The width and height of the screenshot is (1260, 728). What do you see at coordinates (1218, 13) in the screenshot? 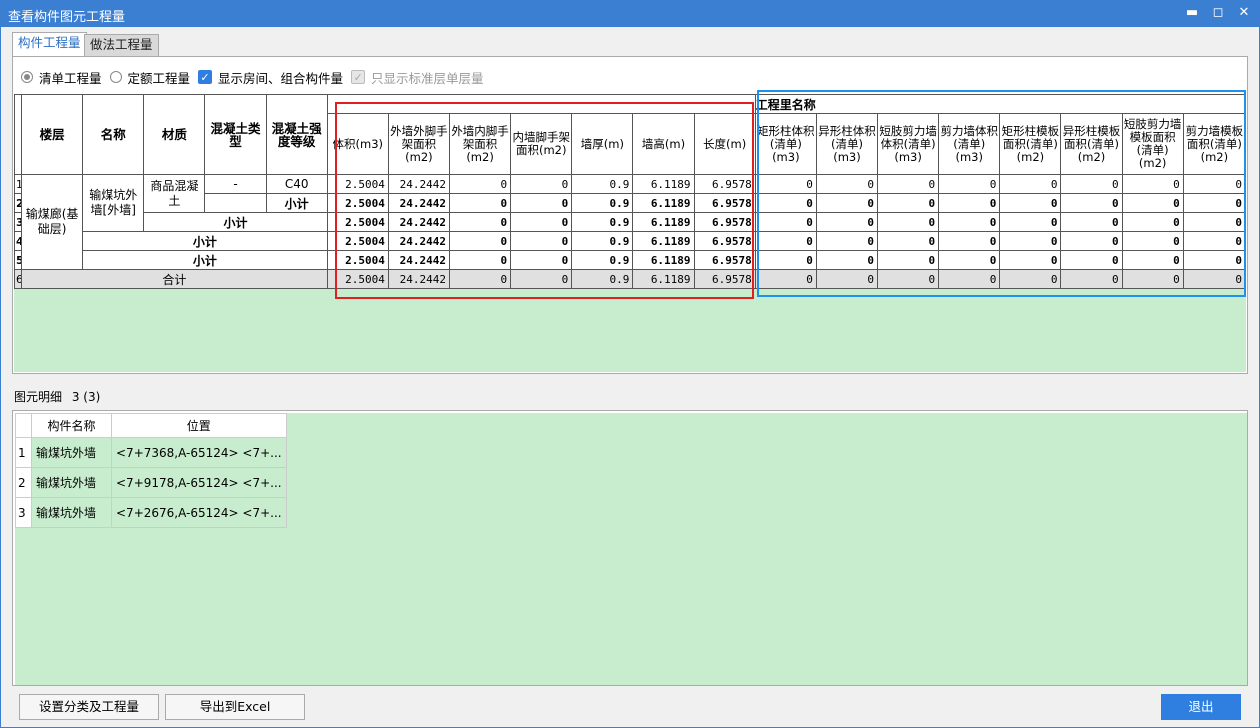
I see `maximize-icon: ◻` at bounding box center [1218, 13].